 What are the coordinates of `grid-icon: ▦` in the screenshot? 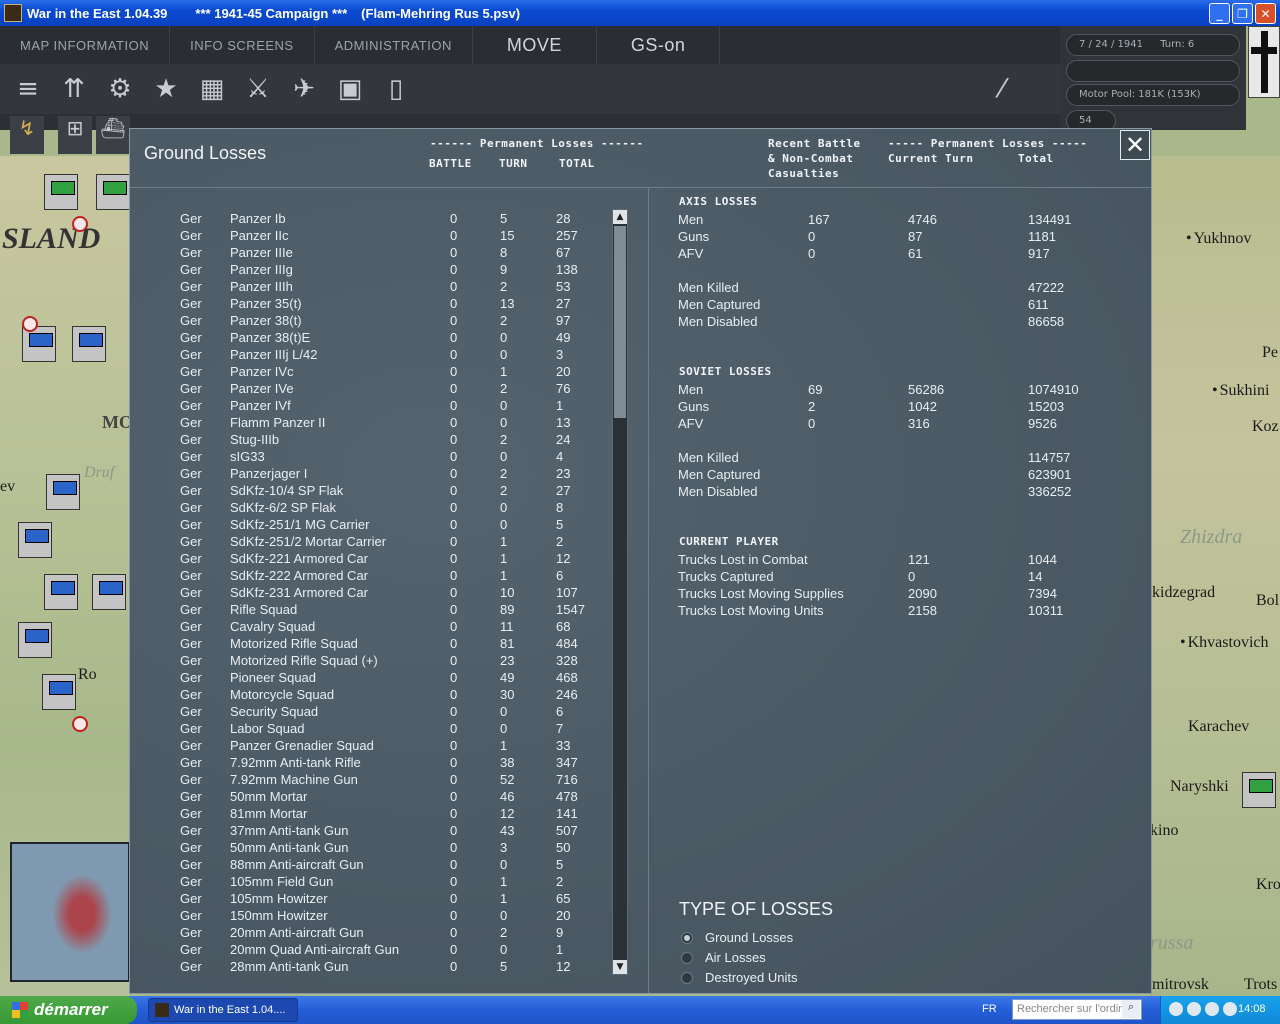 It's located at (212, 89).